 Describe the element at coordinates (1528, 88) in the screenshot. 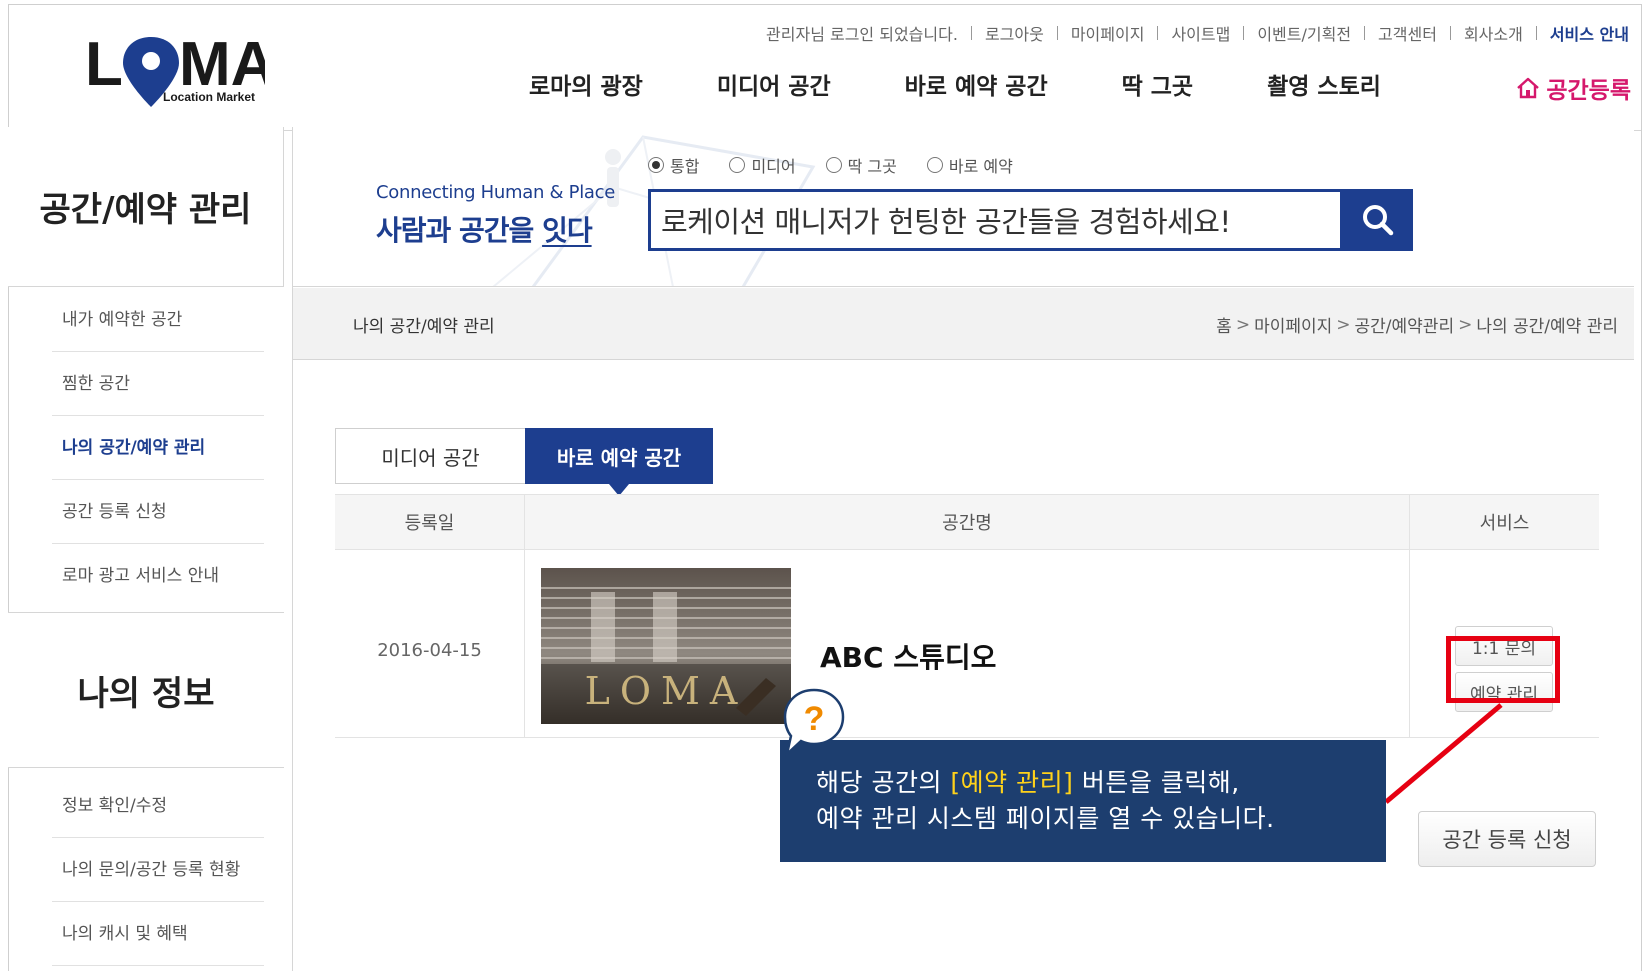

I see `home-icon` at that location.